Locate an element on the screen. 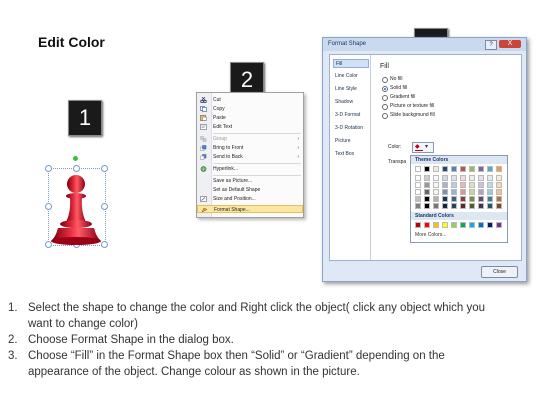 The image size is (560, 420). menu-item-cut: Cut is located at coordinates (250, 100).